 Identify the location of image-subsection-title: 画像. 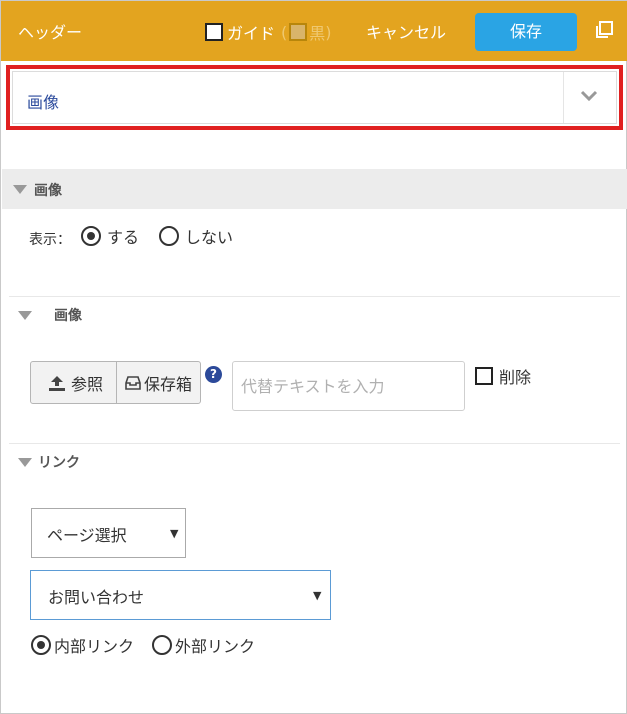
(68, 316).